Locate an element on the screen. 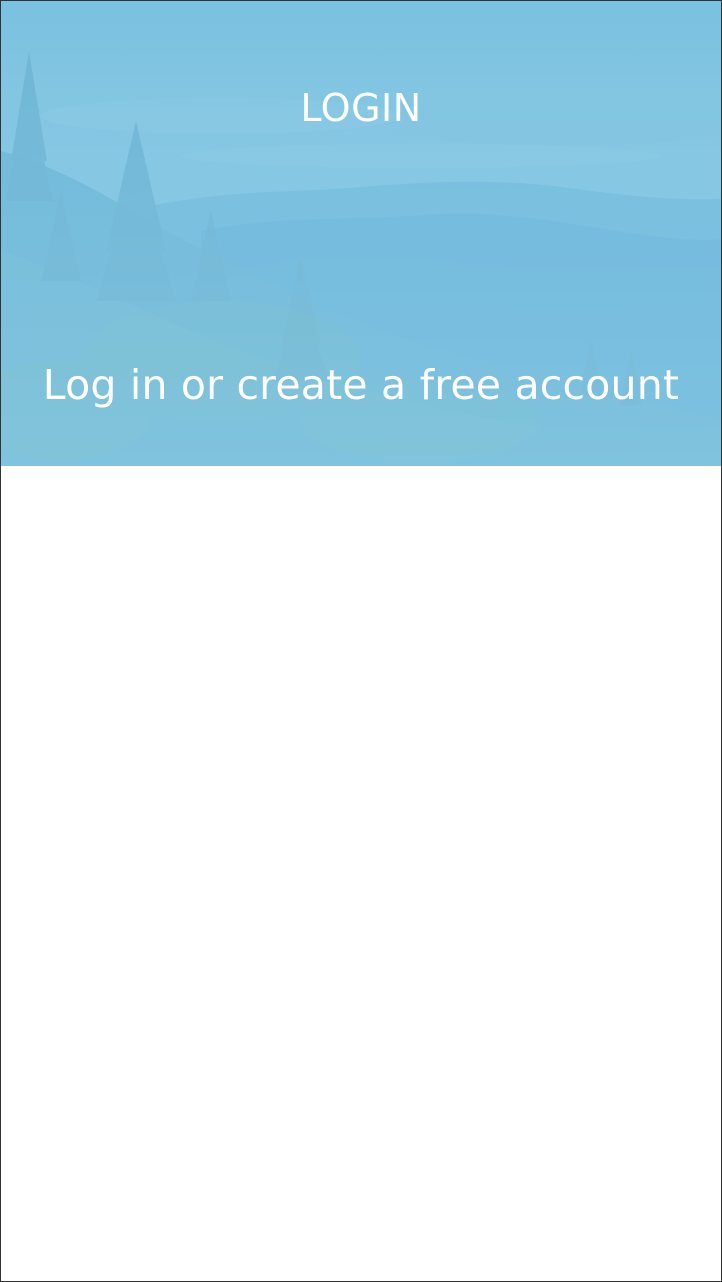 This screenshot has height=1282, width=722. page-title: LOGIN is located at coordinates (361, 108).